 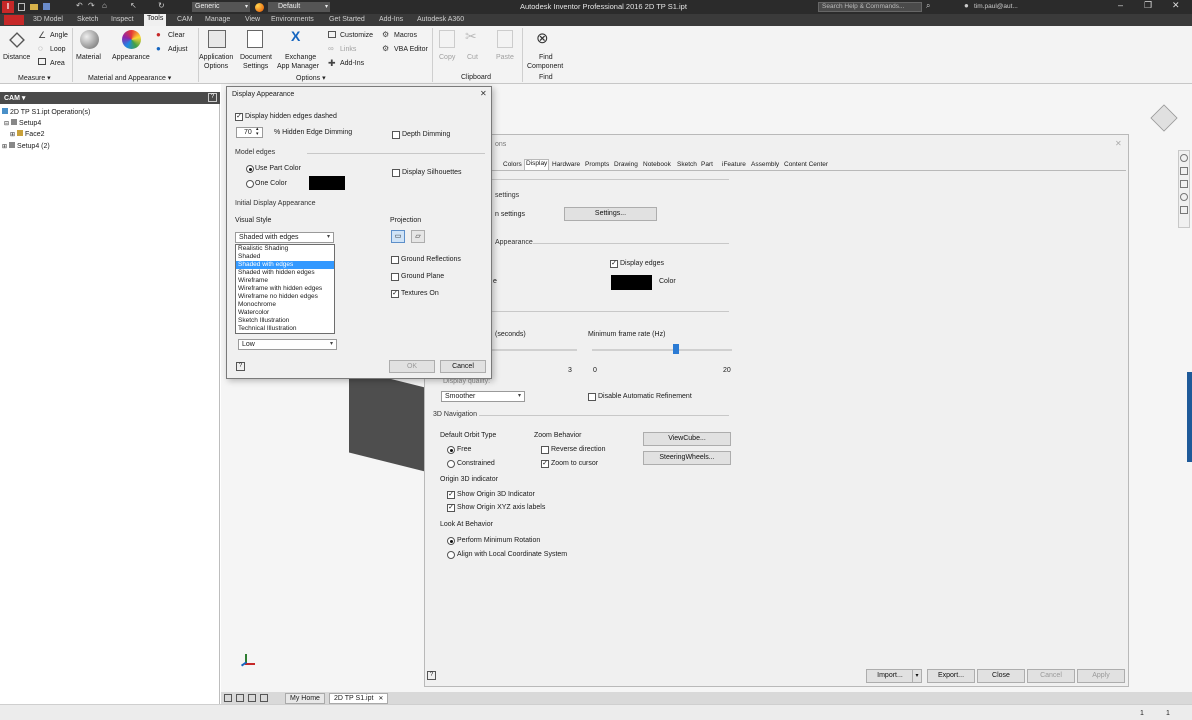 I want to click on zoom-to-cursor-checkbox: ✓, so click(x=545, y=464).